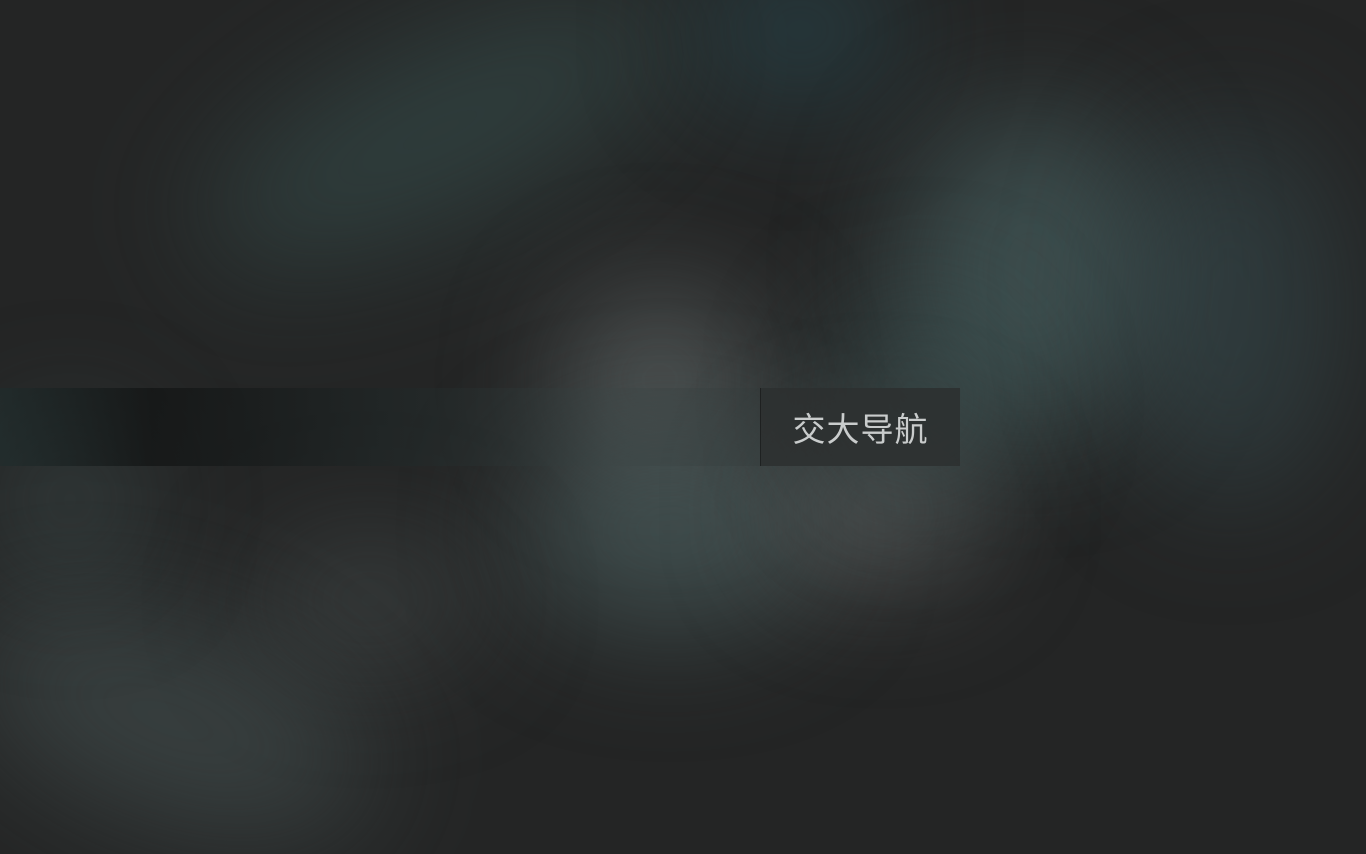 Image resolution: width=1366 pixels, height=854 pixels. Describe the element at coordinates (380, 427) in the screenshot. I see `nav-bar` at that location.